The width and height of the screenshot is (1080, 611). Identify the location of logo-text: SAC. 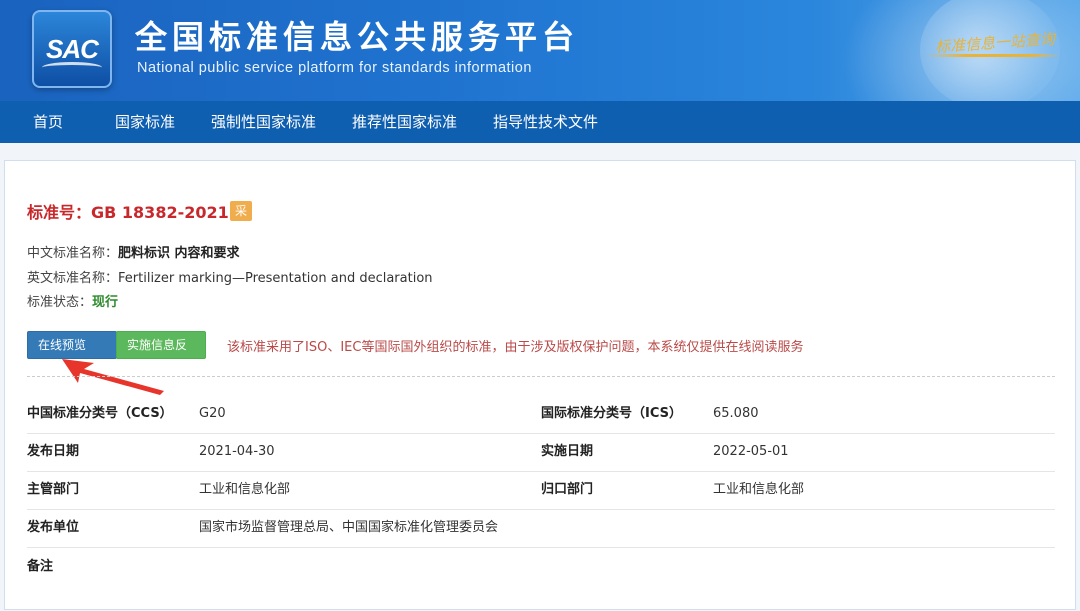
(72, 49).